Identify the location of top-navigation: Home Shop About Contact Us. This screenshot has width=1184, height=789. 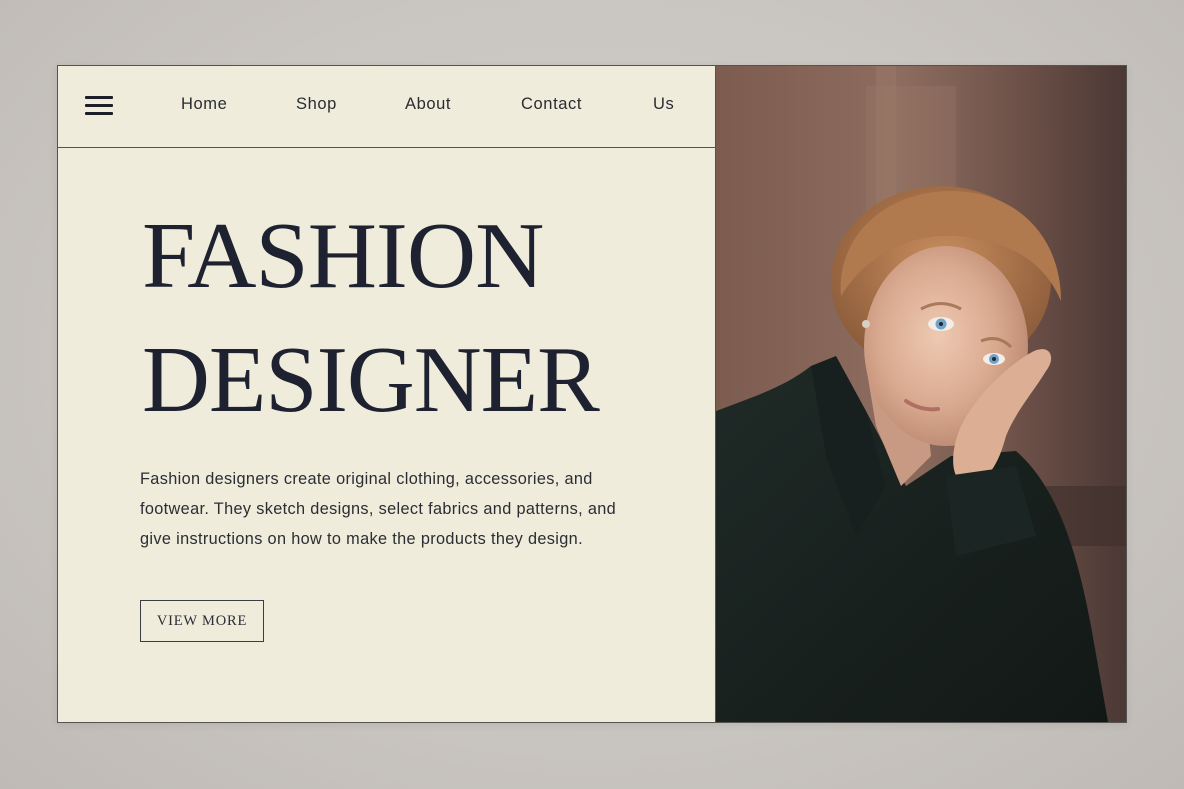
(386, 107).